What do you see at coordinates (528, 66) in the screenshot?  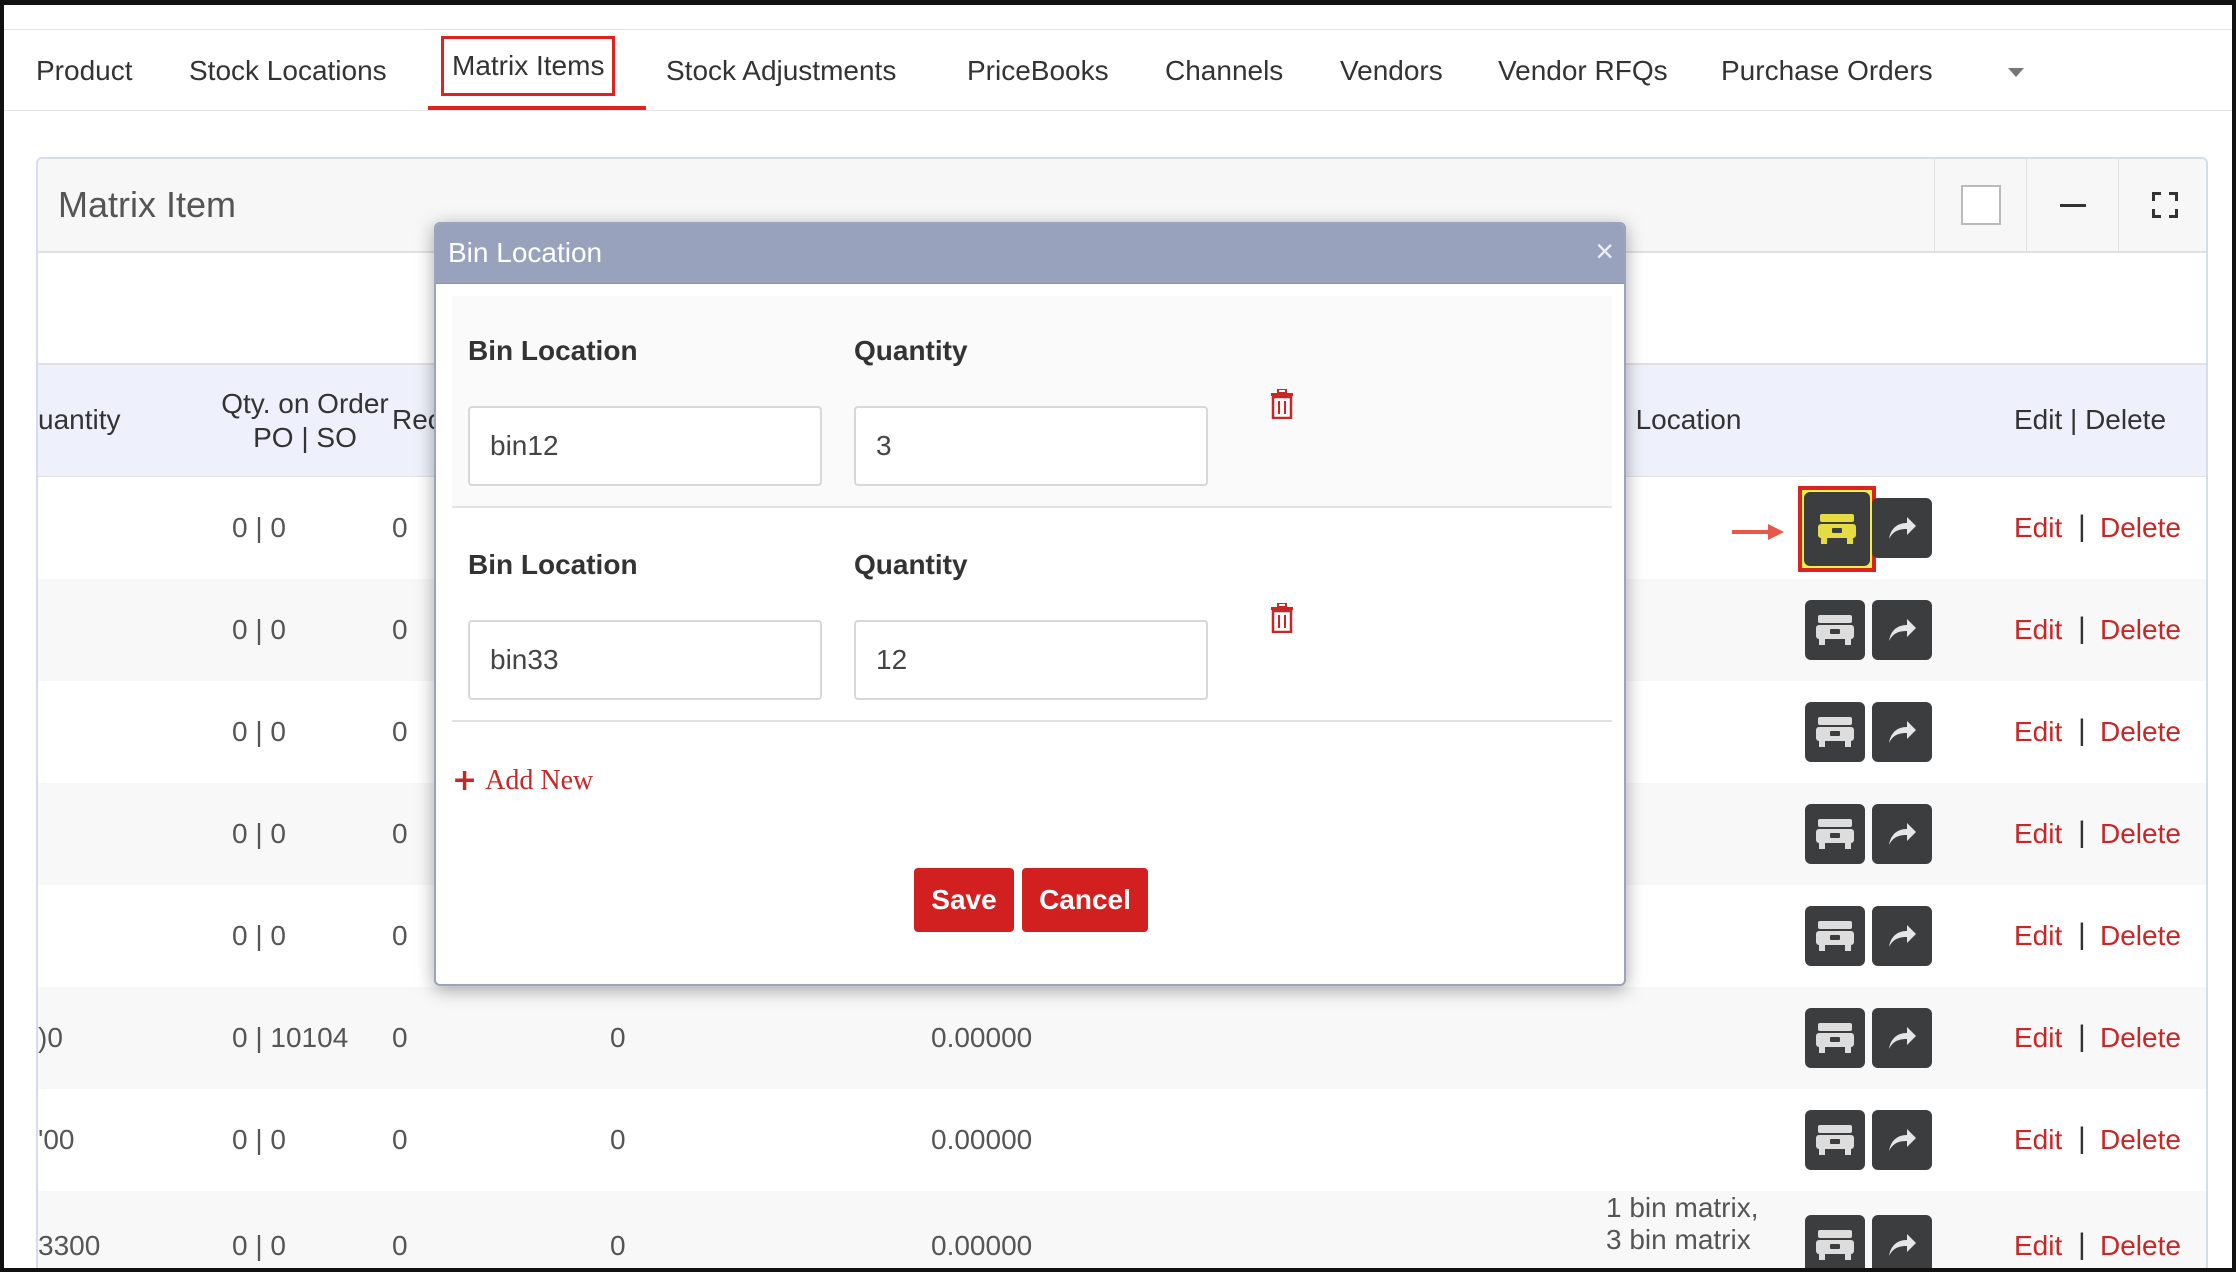 I see `tab-matrix-items: Matrix Items` at bounding box center [528, 66].